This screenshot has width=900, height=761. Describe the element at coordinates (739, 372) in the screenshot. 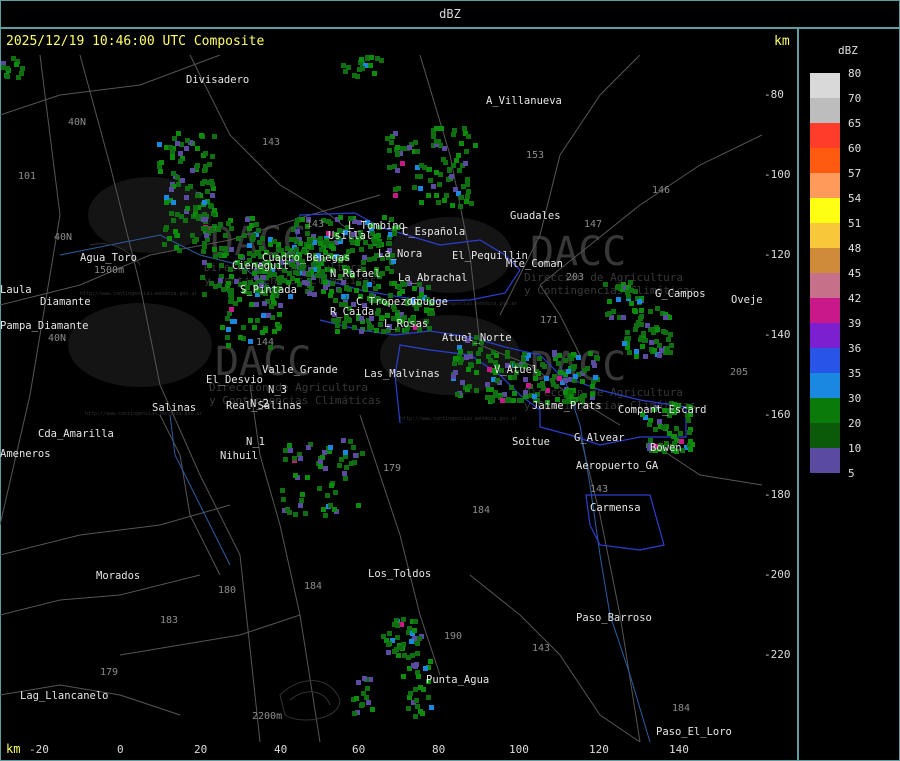

I see `road-number-label: 205` at that location.